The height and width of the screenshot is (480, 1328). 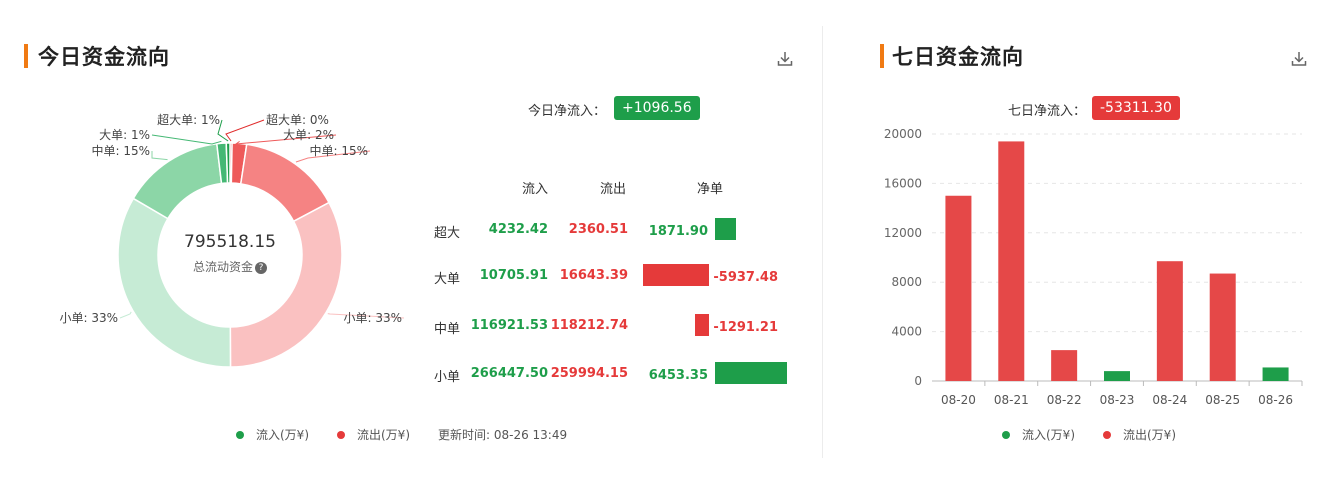 I want to click on inflow-value: 4232.42, so click(x=518, y=229).